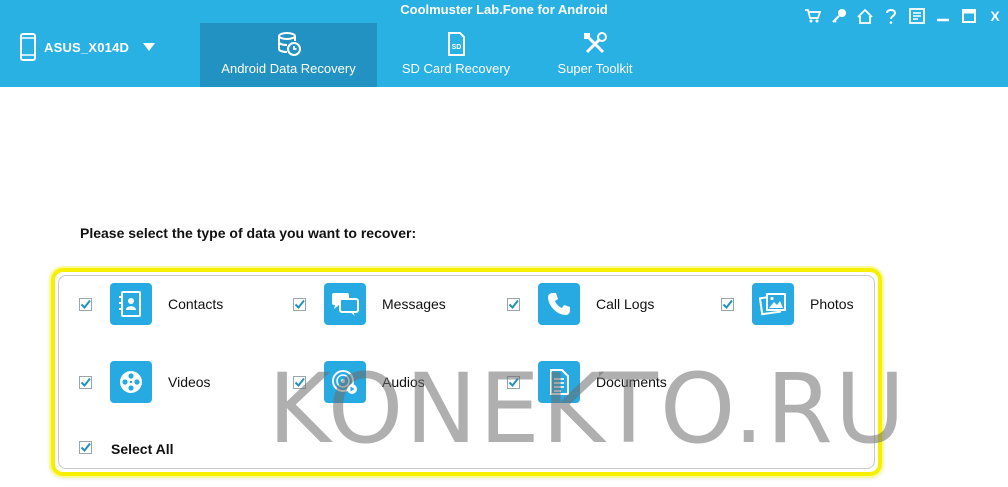  What do you see at coordinates (559, 304) in the screenshot?
I see `phone-icon` at bounding box center [559, 304].